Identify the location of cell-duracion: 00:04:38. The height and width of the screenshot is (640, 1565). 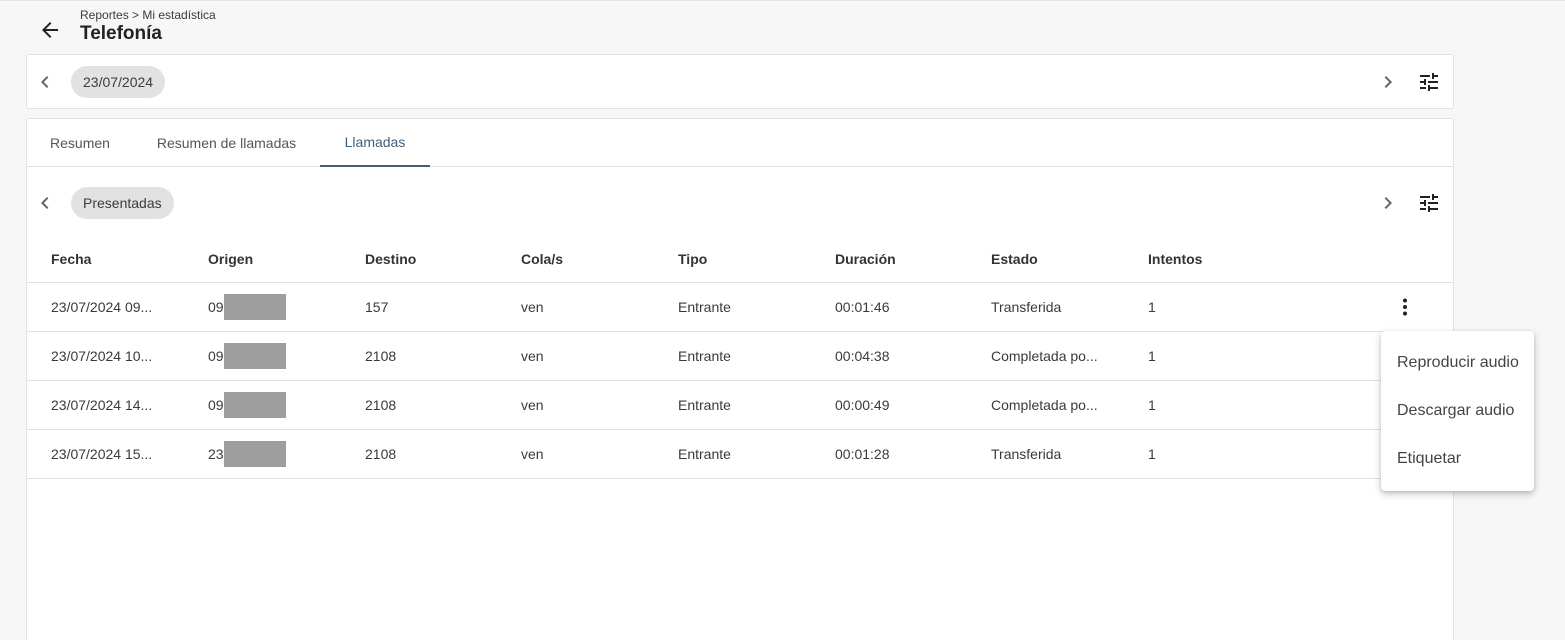
(862, 356).